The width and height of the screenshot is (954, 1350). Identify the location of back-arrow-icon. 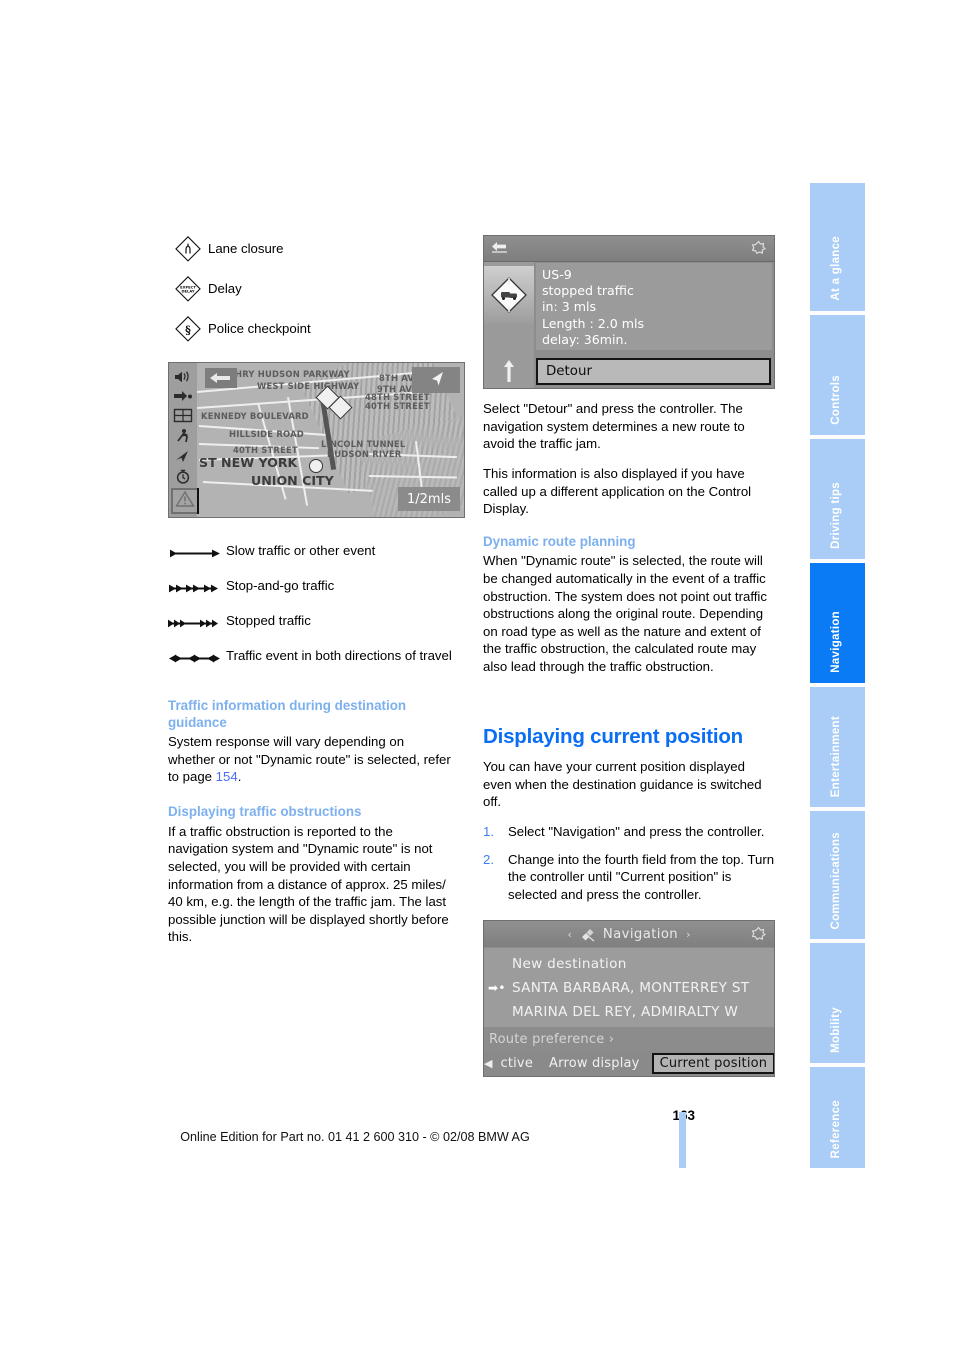
(499, 248).